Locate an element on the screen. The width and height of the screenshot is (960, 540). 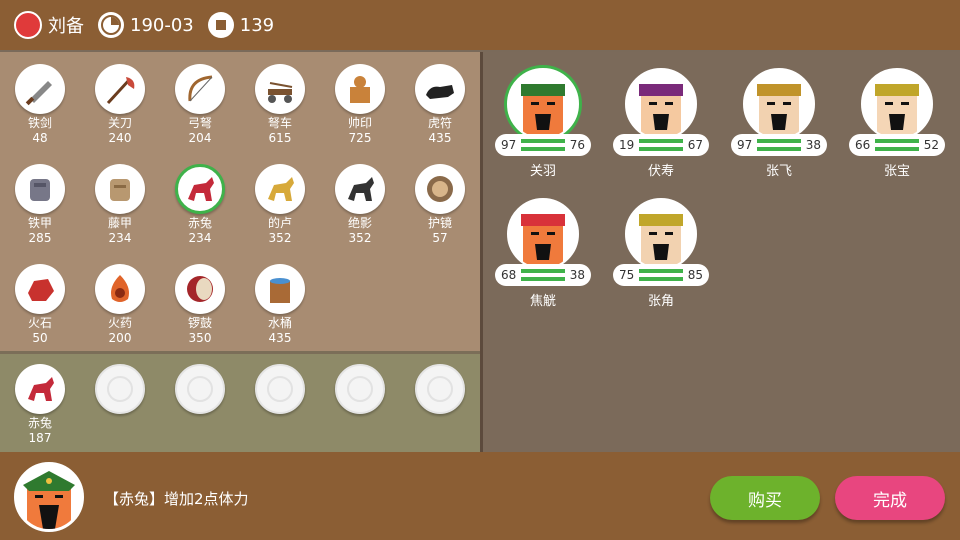
bow-icon is located at coordinates (200, 89).